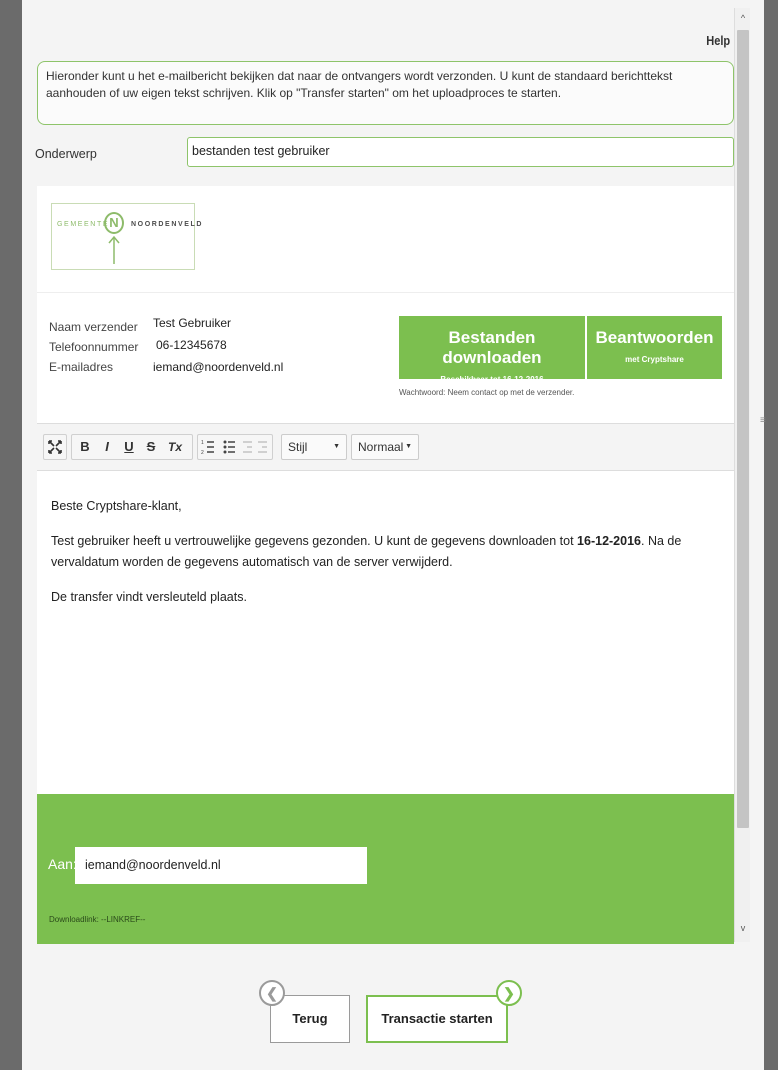  Describe the element at coordinates (492, 379) in the screenshot. I see `download-button-subtitle: Beschikbaar tot 16-12-2016` at that location.